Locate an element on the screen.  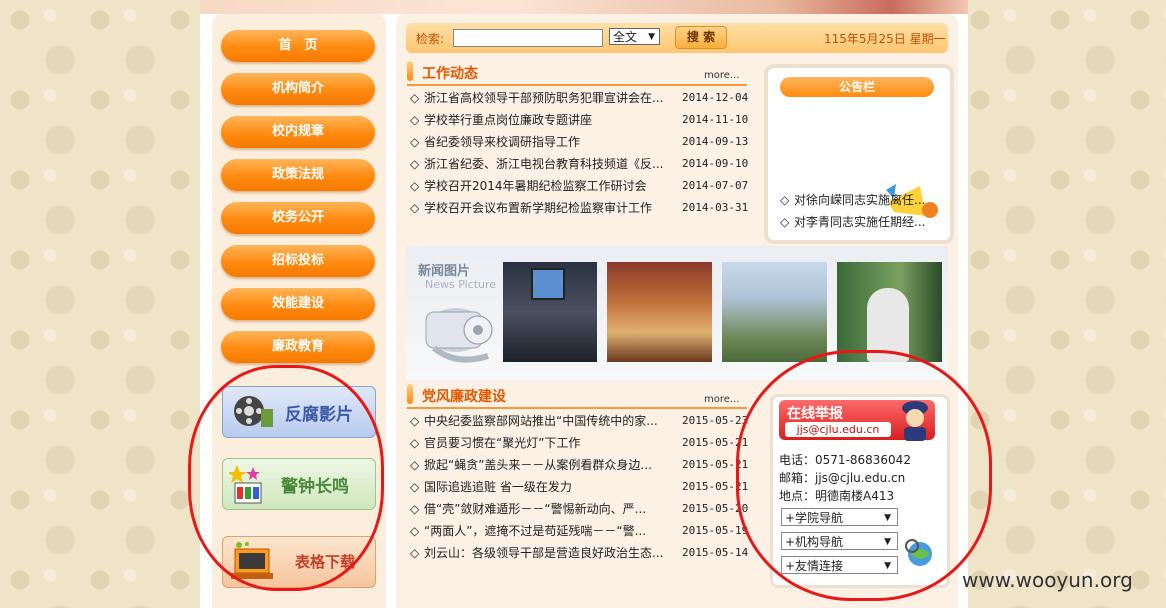
news-pictures-title: 新闻图片 is located at coordinates (444, 271).